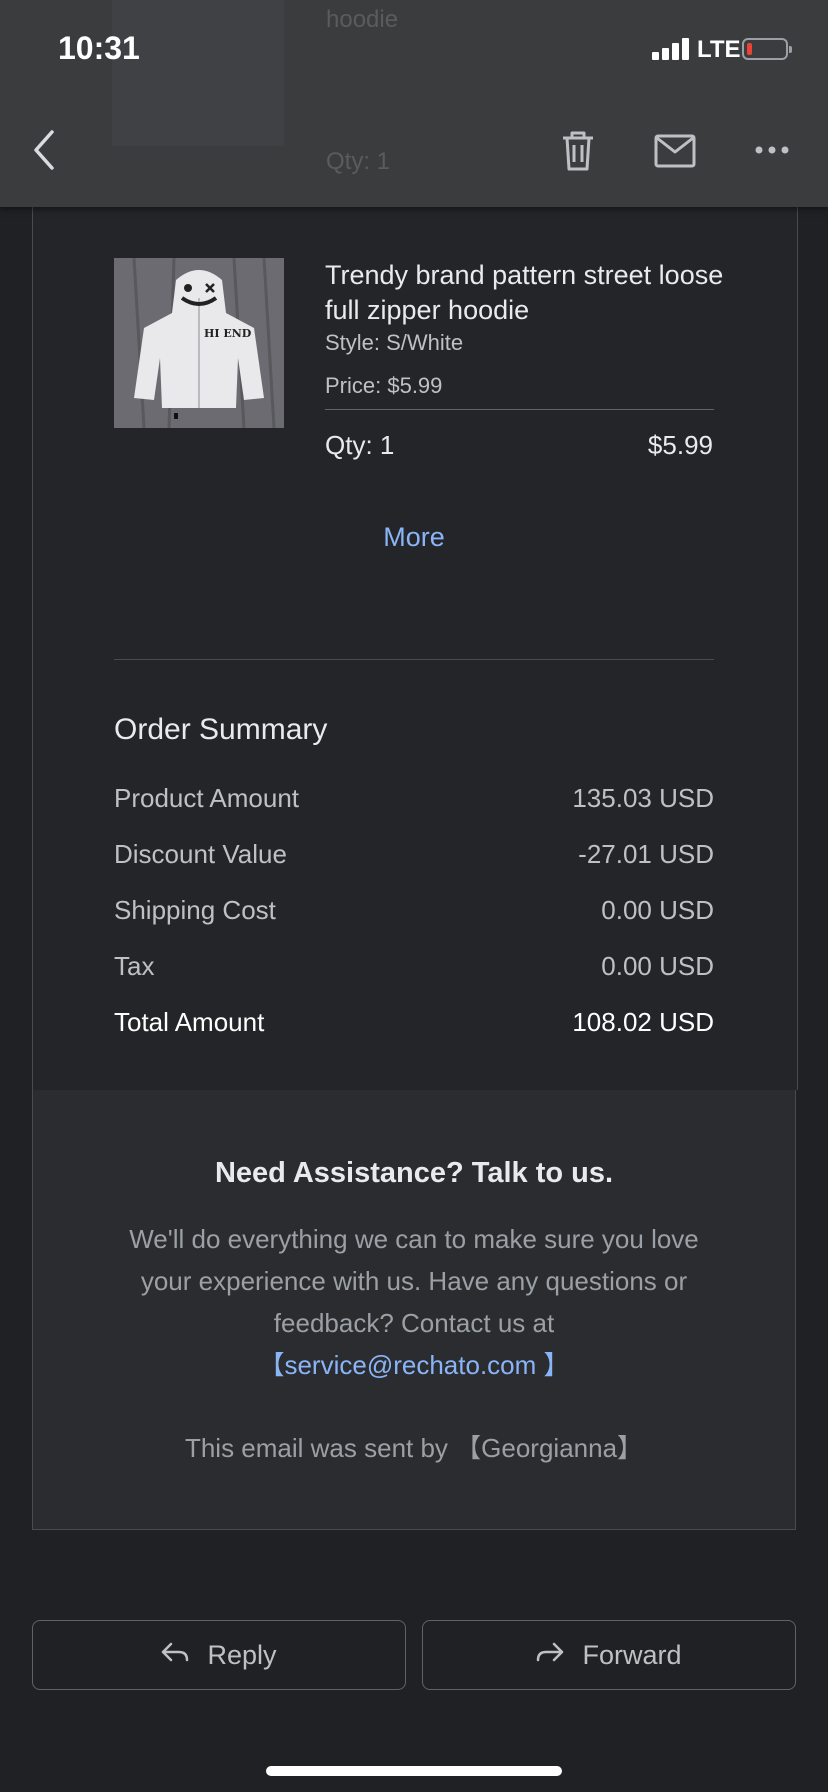  What do you see at coordinates (657, 966) in the screenshot?
I see `summary-value-tax: 0.00 USD` at bounding box center [657, 966].